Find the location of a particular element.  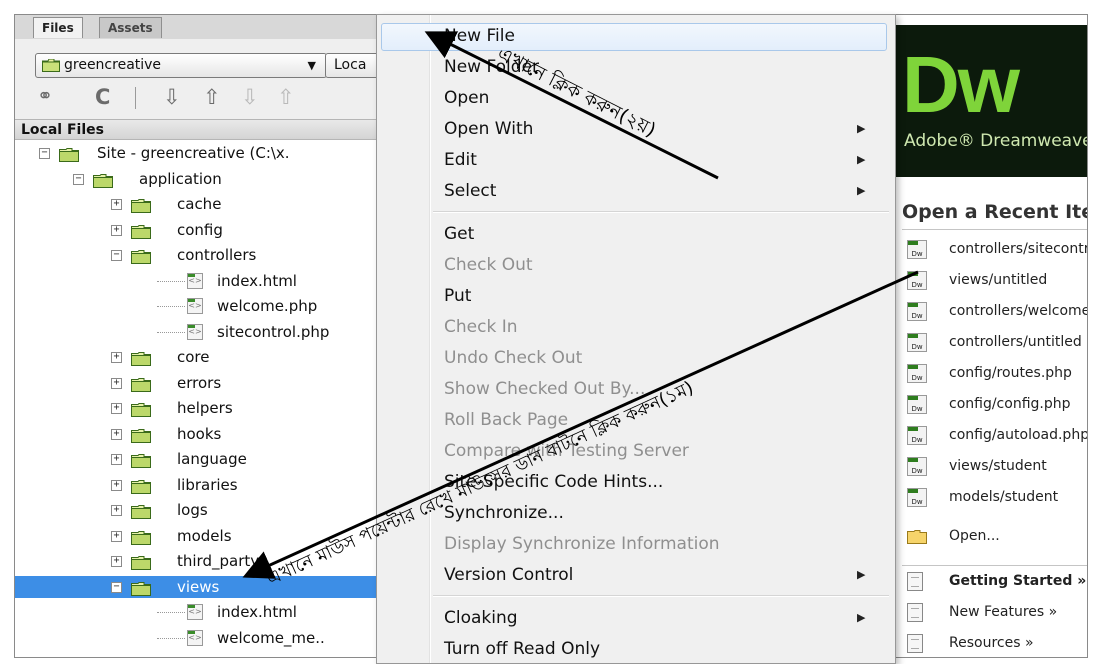

dreamweaver-logo: Dw is located at coordinates (961, 84).